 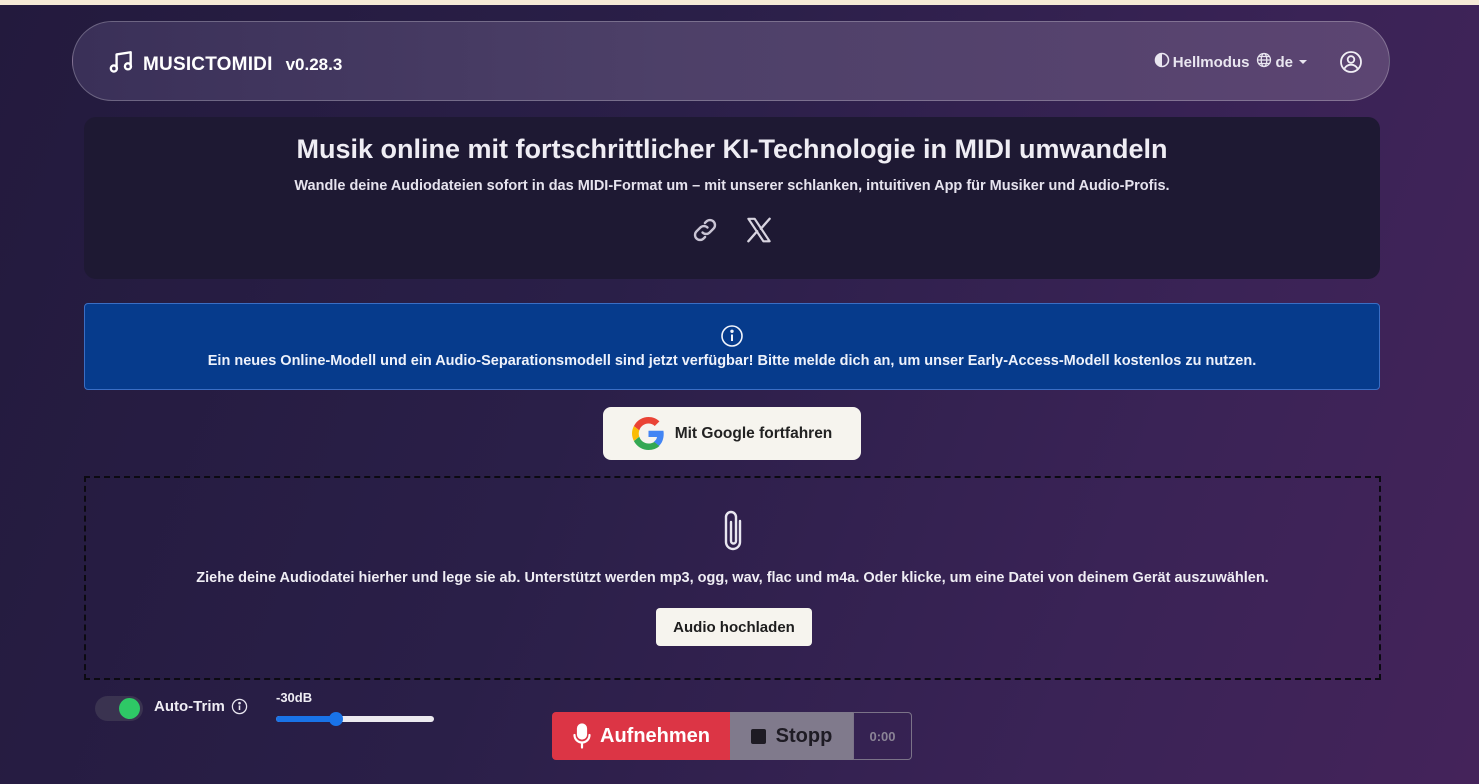 I want to click on user-account-icon, so click(x=1351, y=62).